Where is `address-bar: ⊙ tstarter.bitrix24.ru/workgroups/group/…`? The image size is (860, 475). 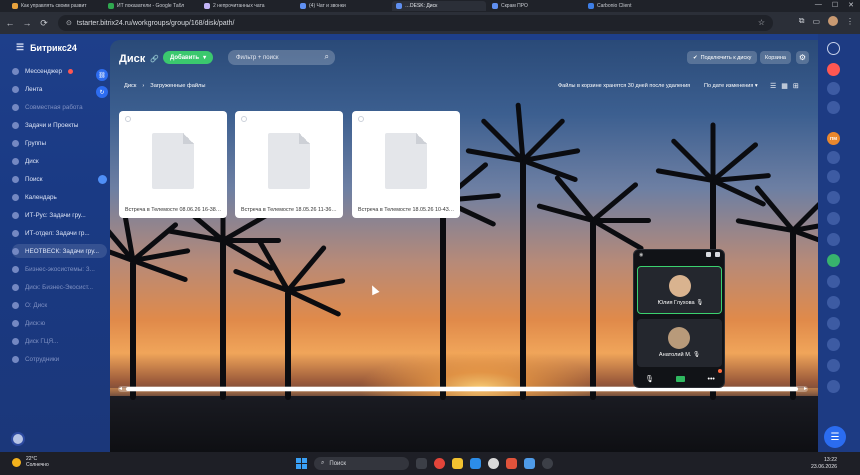 address-bar: ⊙ tstarter.bitrix24.ru/workgroups/group/… is located at coordinates (415, 23).